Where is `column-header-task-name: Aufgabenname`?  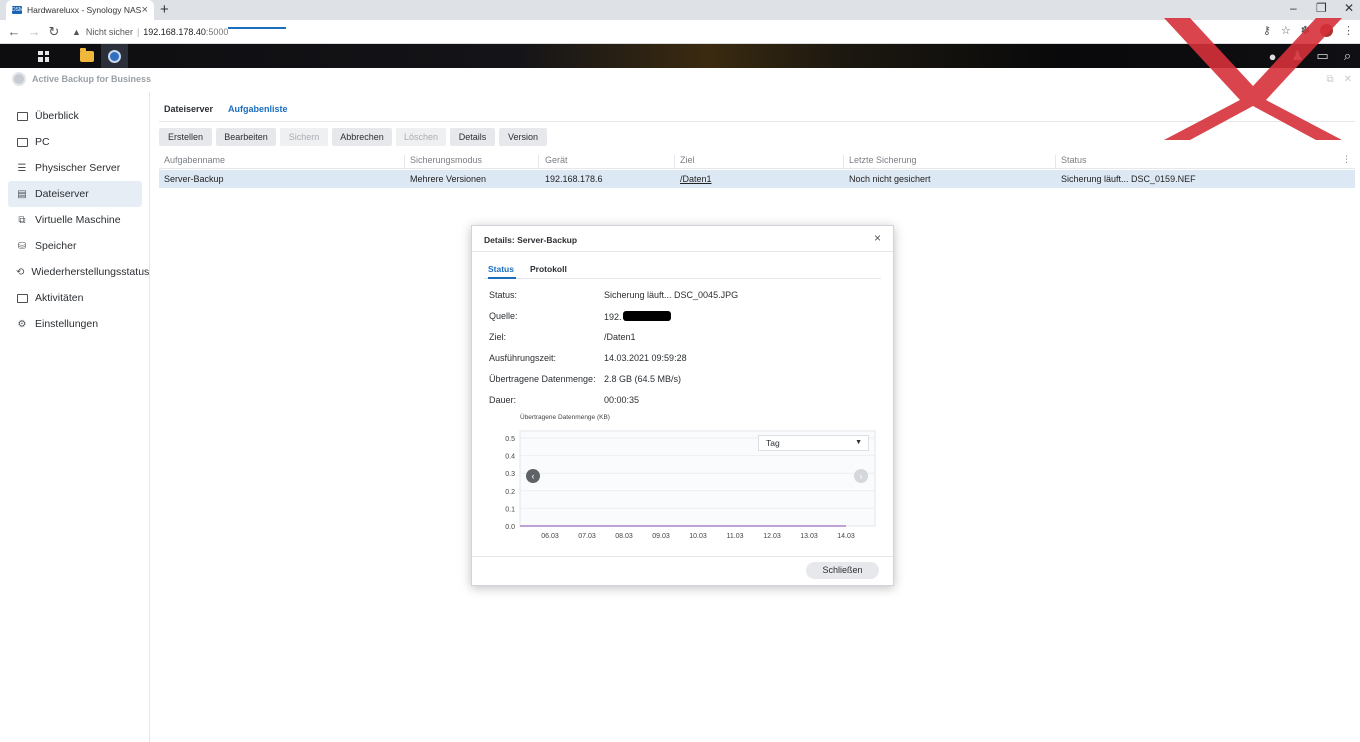
column-header-task-name: Aufgabenname is located at coordinates (282, 162).